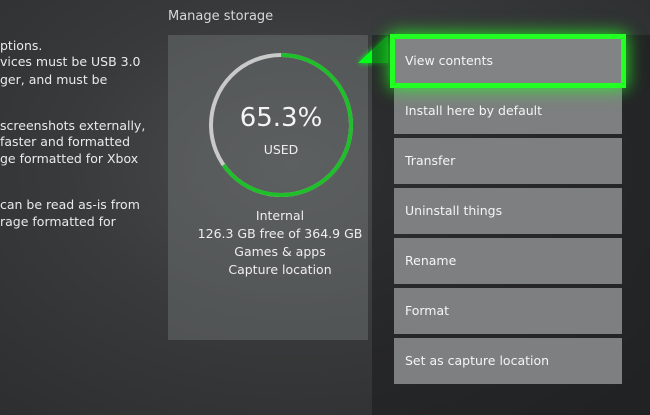 The width and height of the screenshot is (650, 415). I want to click on help-text-line: rage formatted for, so click(58, 221).